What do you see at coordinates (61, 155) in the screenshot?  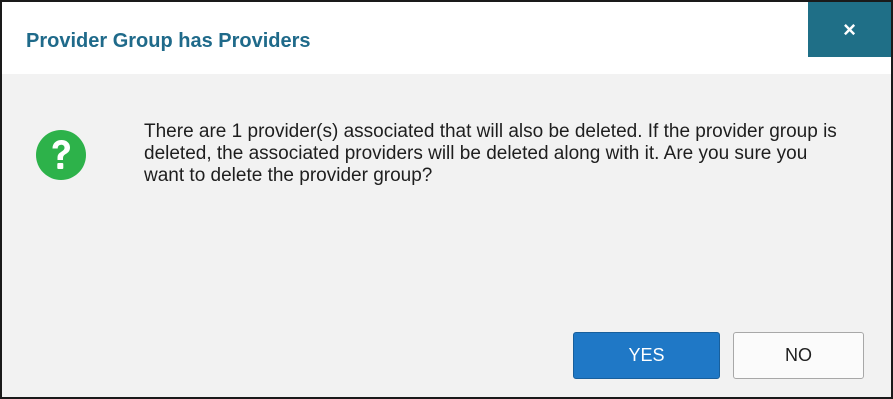 I see `question-circle-icon` at bounding box center [61, 155].